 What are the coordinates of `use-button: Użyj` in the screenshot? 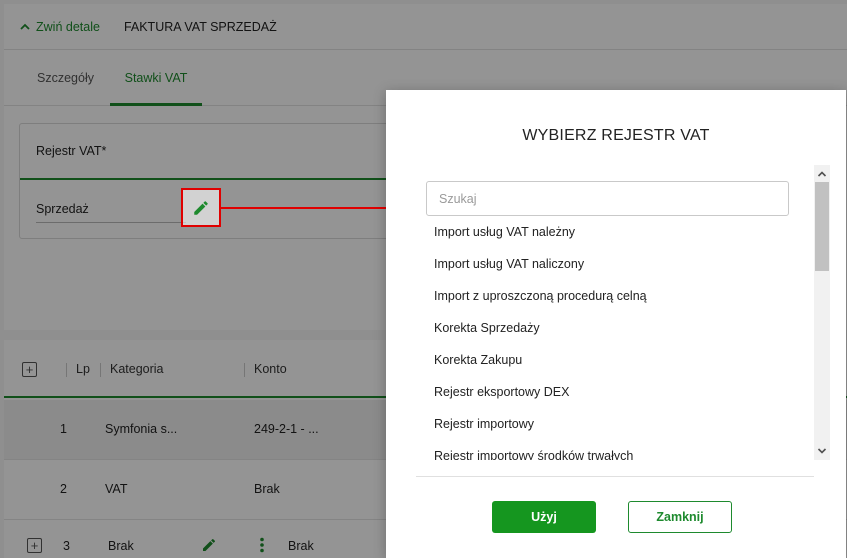 It's located at (544, 517).